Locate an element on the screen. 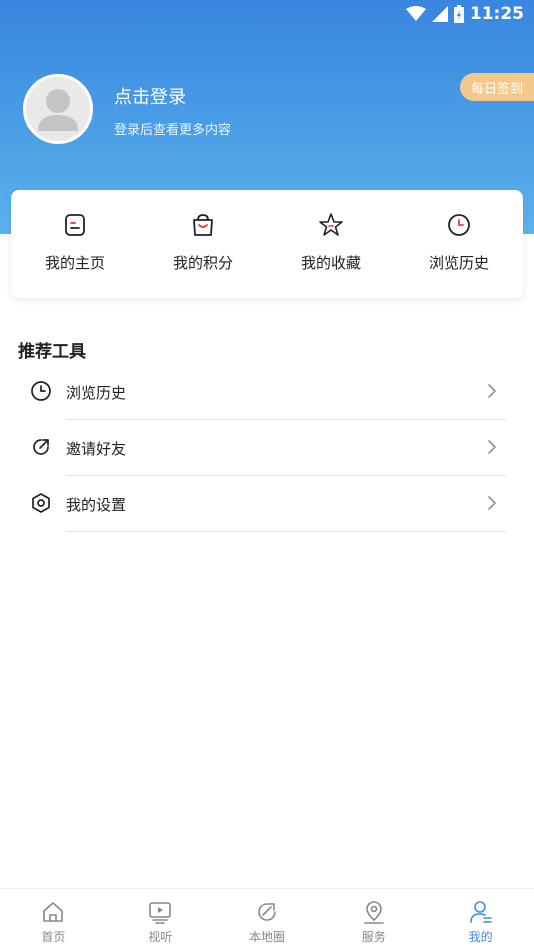  user-icon is located at coordinates (480, 912).